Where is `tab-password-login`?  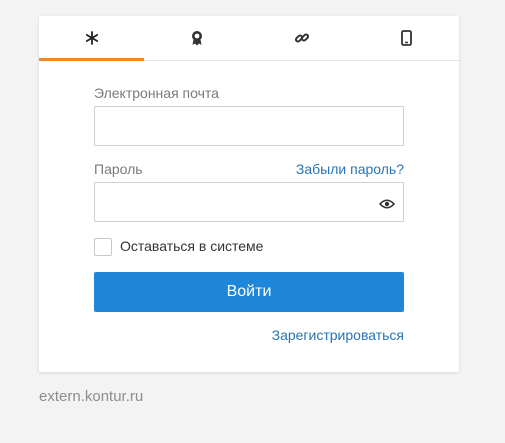 tab-password-login is located at coordinates (91, 38).